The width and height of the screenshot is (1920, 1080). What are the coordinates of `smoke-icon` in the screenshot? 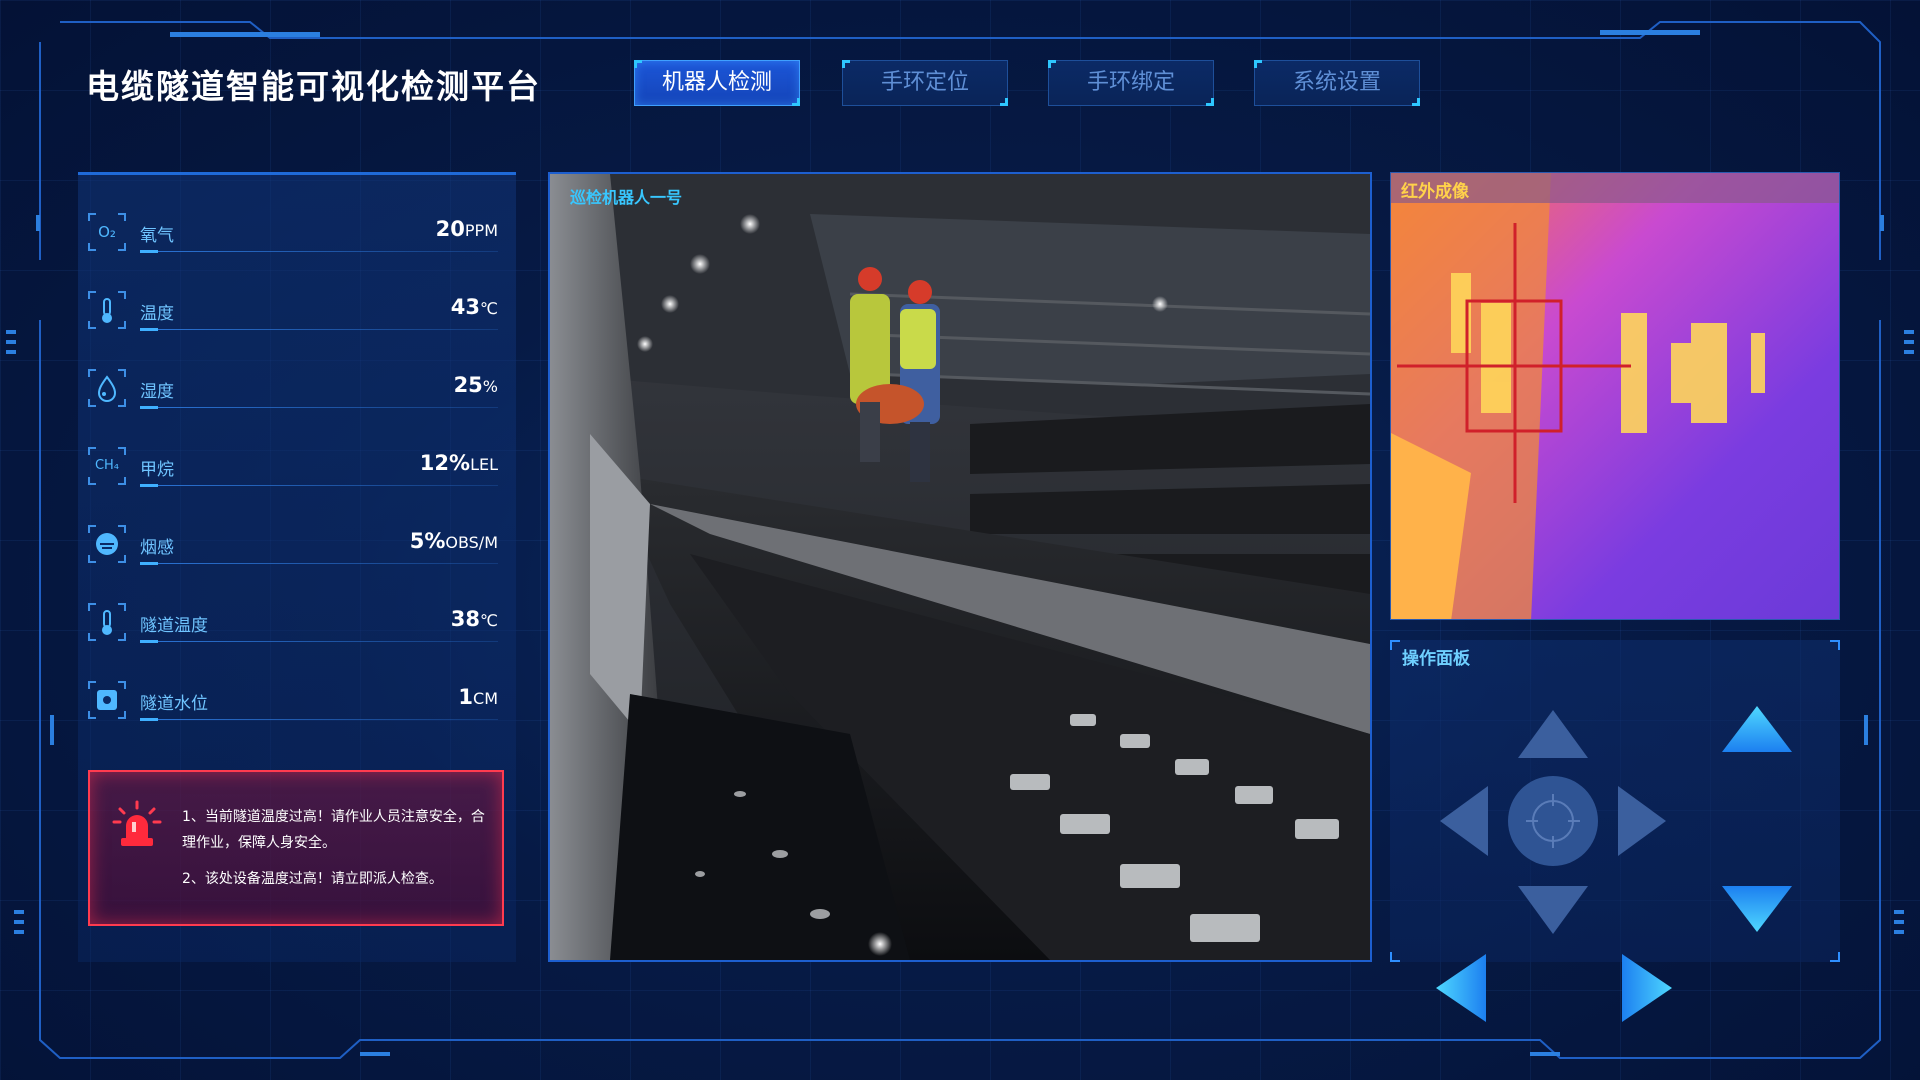 It's located at (107, 544).